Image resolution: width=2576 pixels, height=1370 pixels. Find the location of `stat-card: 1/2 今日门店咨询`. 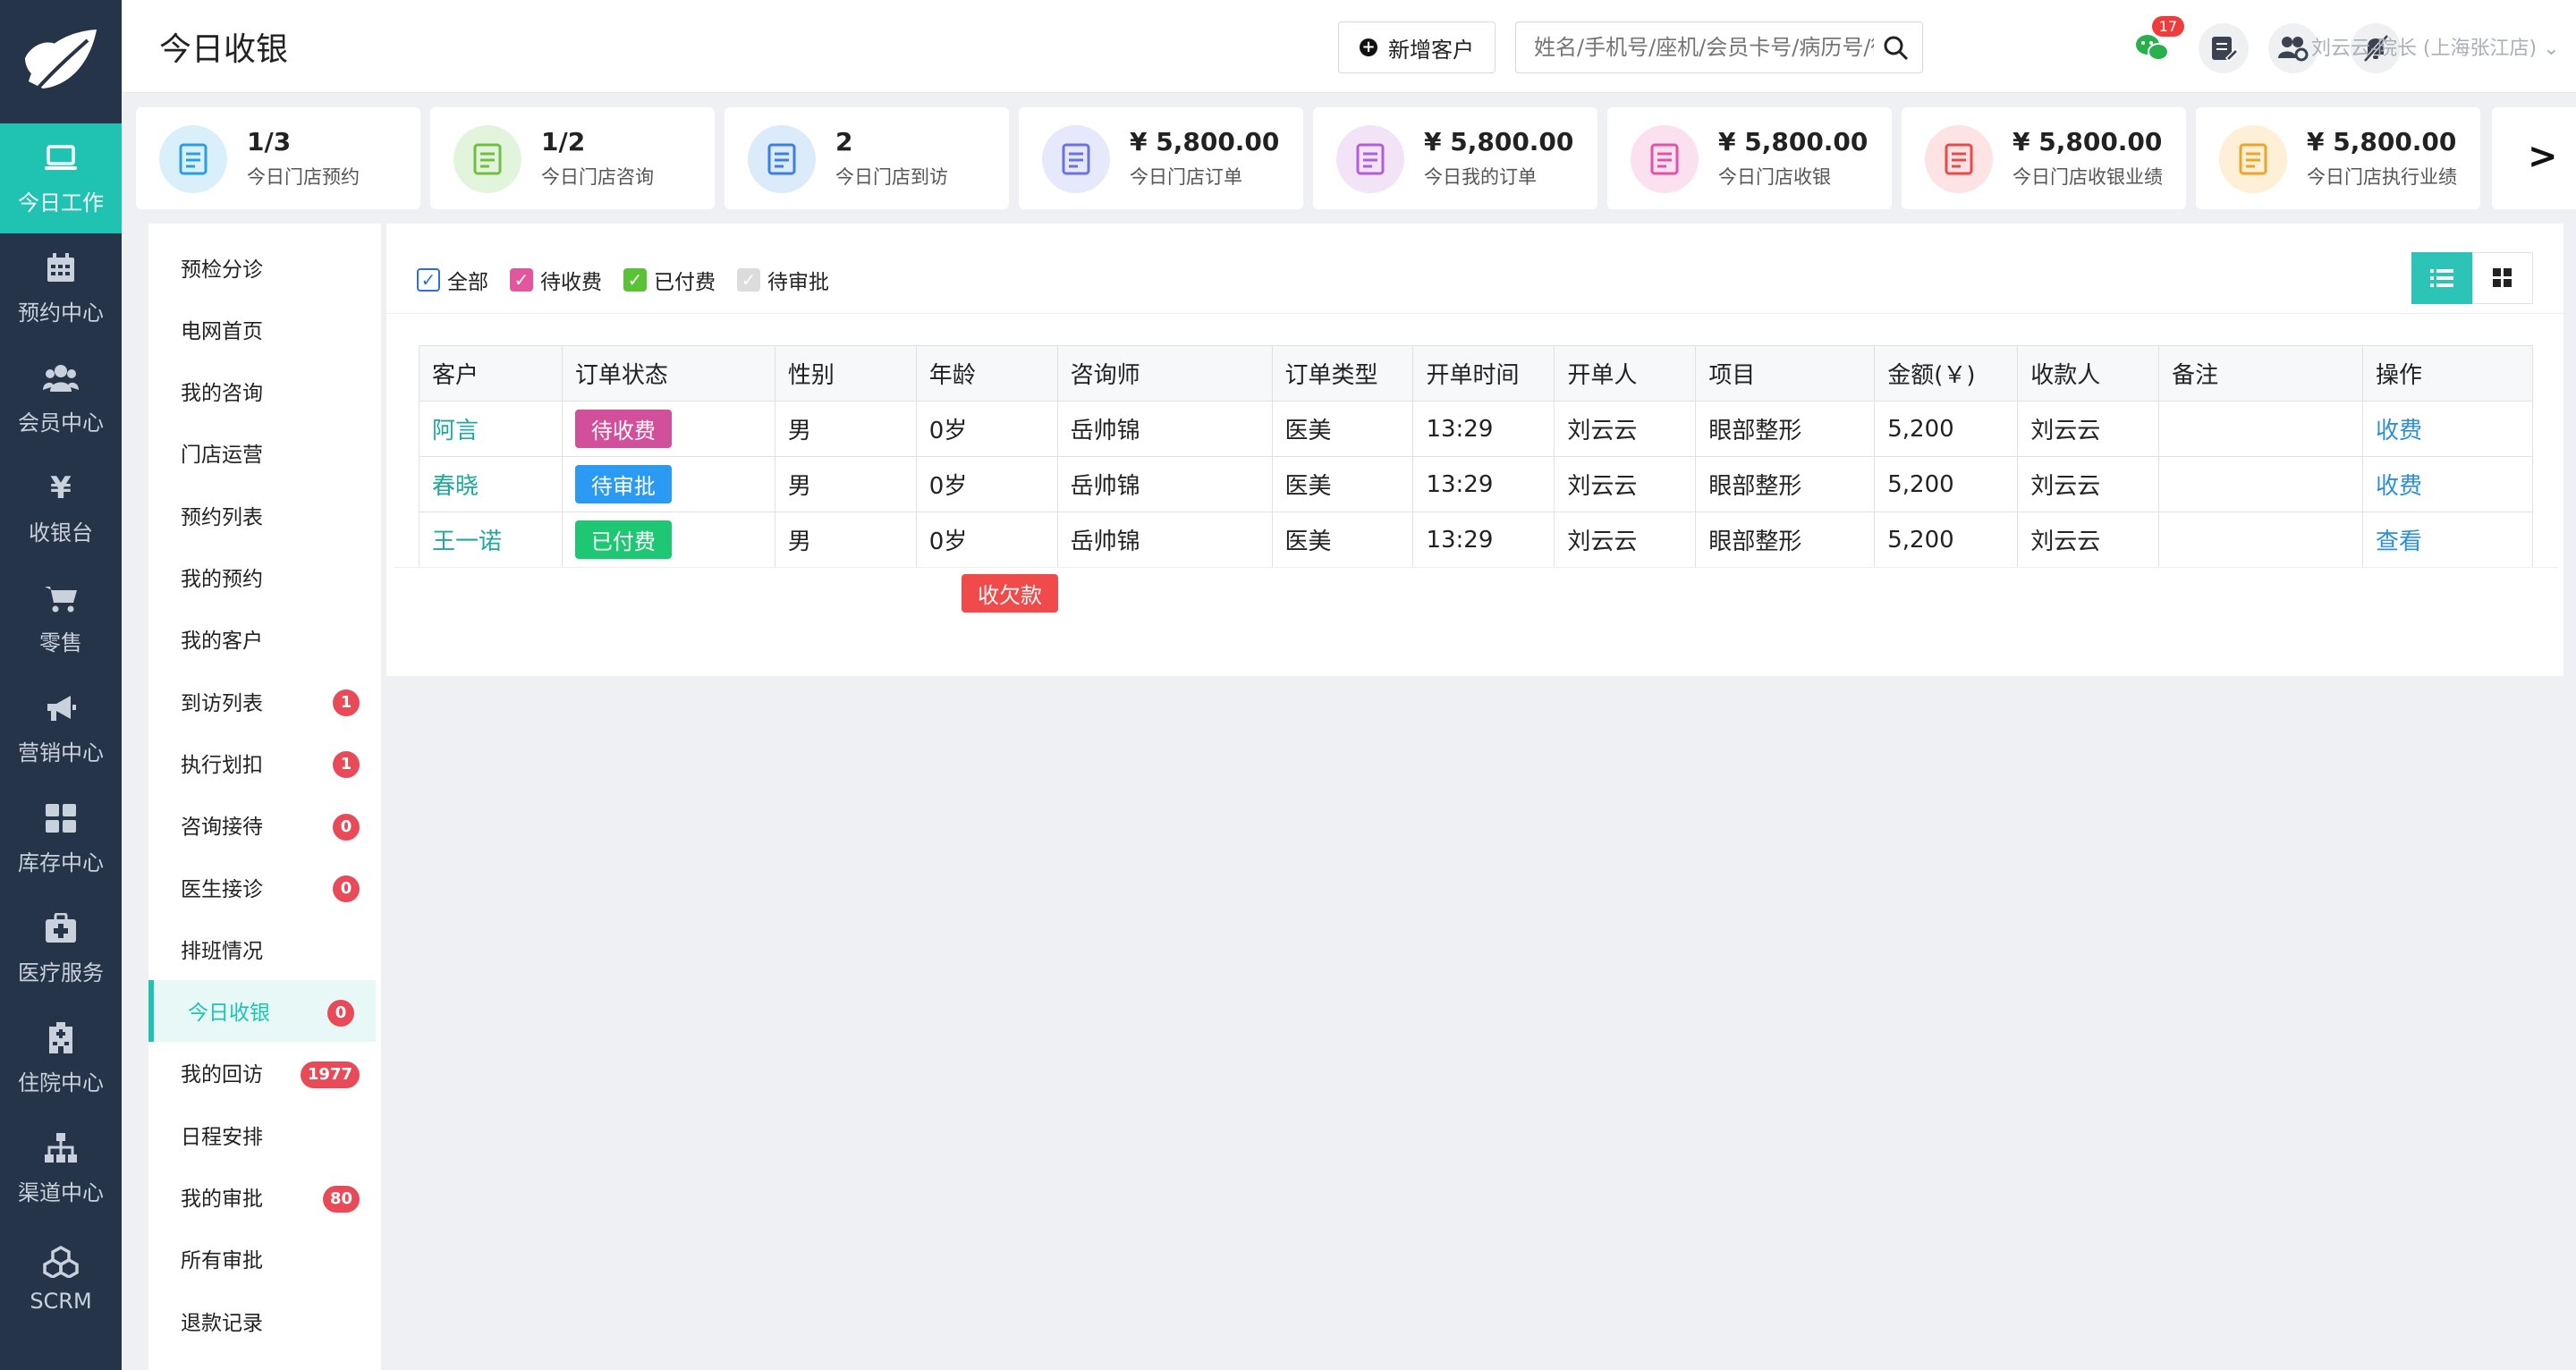

stat-card: 1/2 今日门店咨询 is located at coordinates (572, 158).